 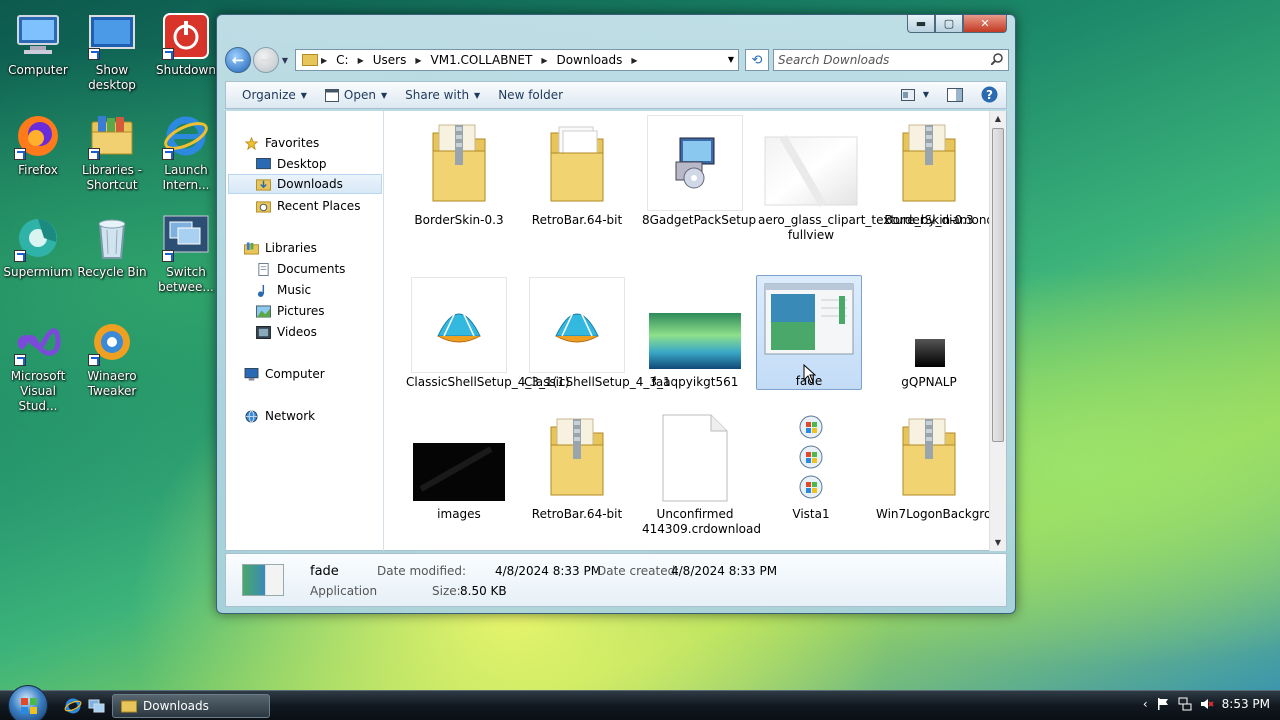 What do you see at coordinates (285, 60) in the screenshot?
I see `recent-pages-dropdown: ▼` at bounding box center [285, 60].